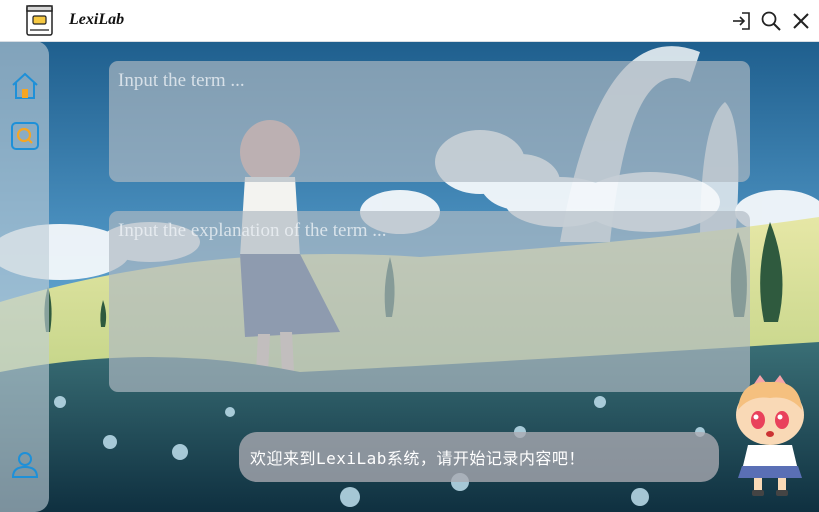 Image resolution: width=819 pixels, height=512 pixels. What do you see at coordinates (417, 458) in the screenshot?
I see `welcome-message: 欢迎来到LexiLab系统，请开始记录内容吧！` at bounding box center [417, 458].